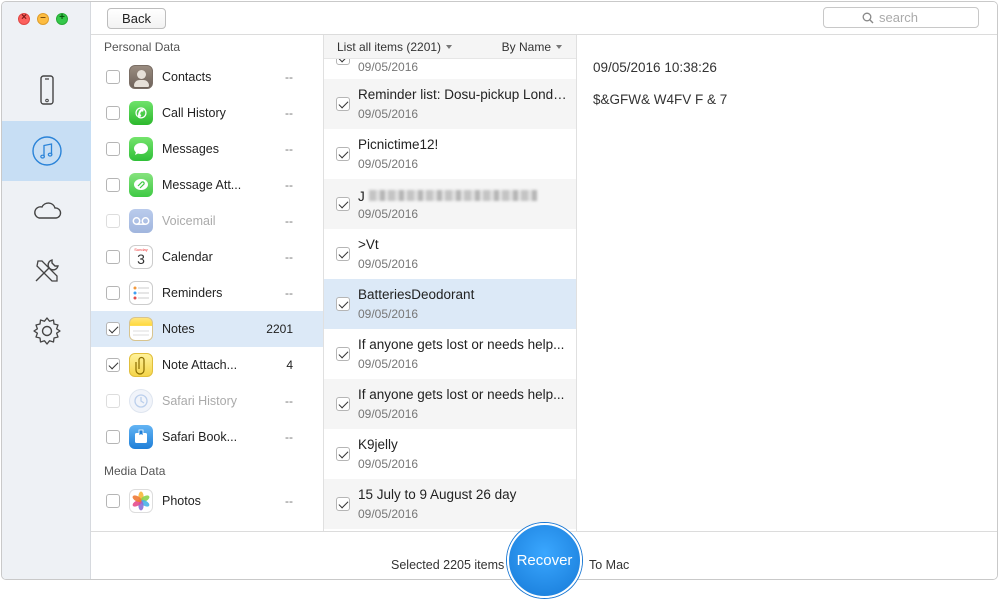 The height and width of the screenshot is (608, 1000). I want to click on filter-dropdown: List all items (2201), so click(395, 47).